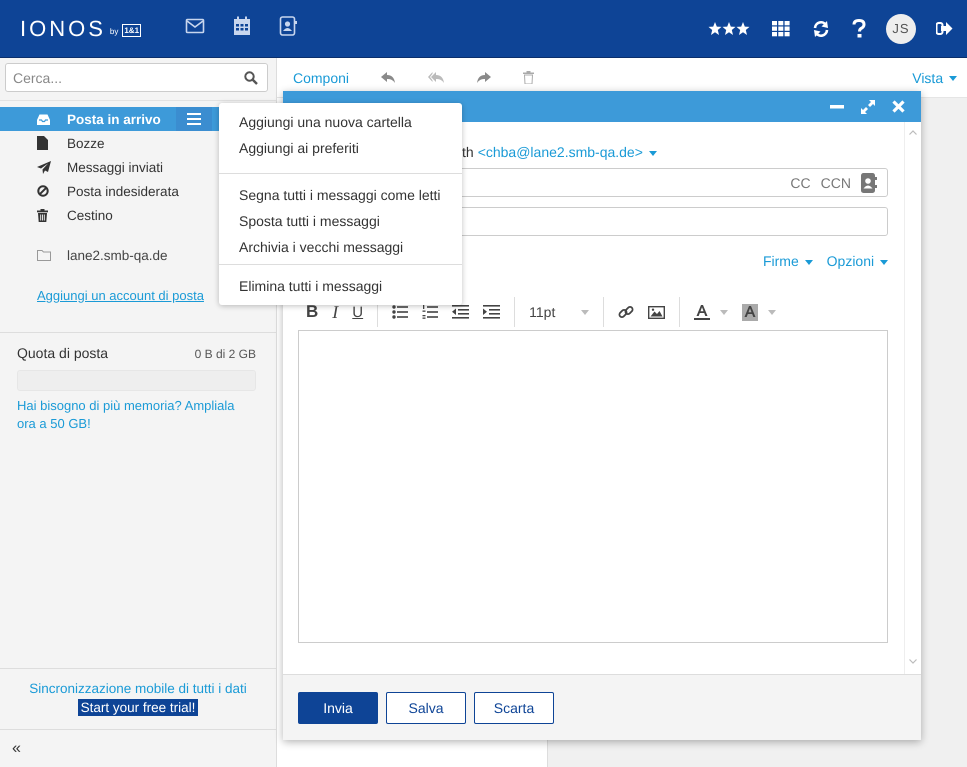 The height and width of the screenshot is (767, 967). I want to click on text-color-icon, so click(702, 312).